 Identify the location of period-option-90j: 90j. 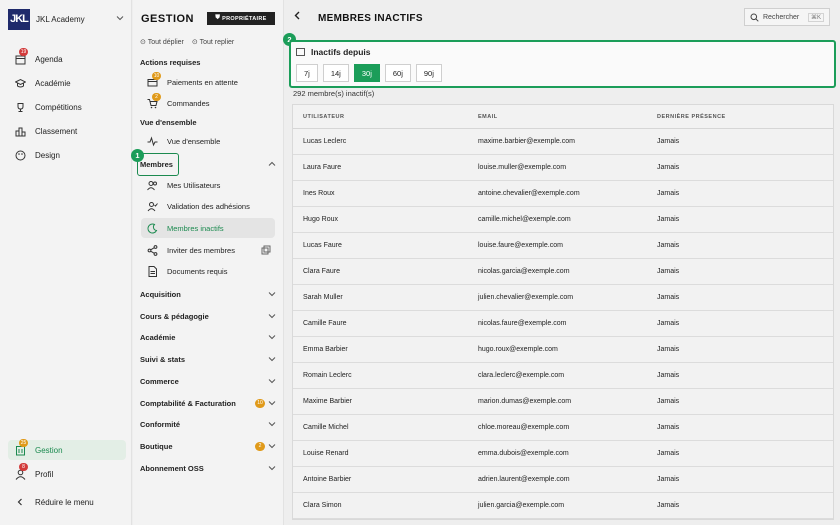
(428, 73).